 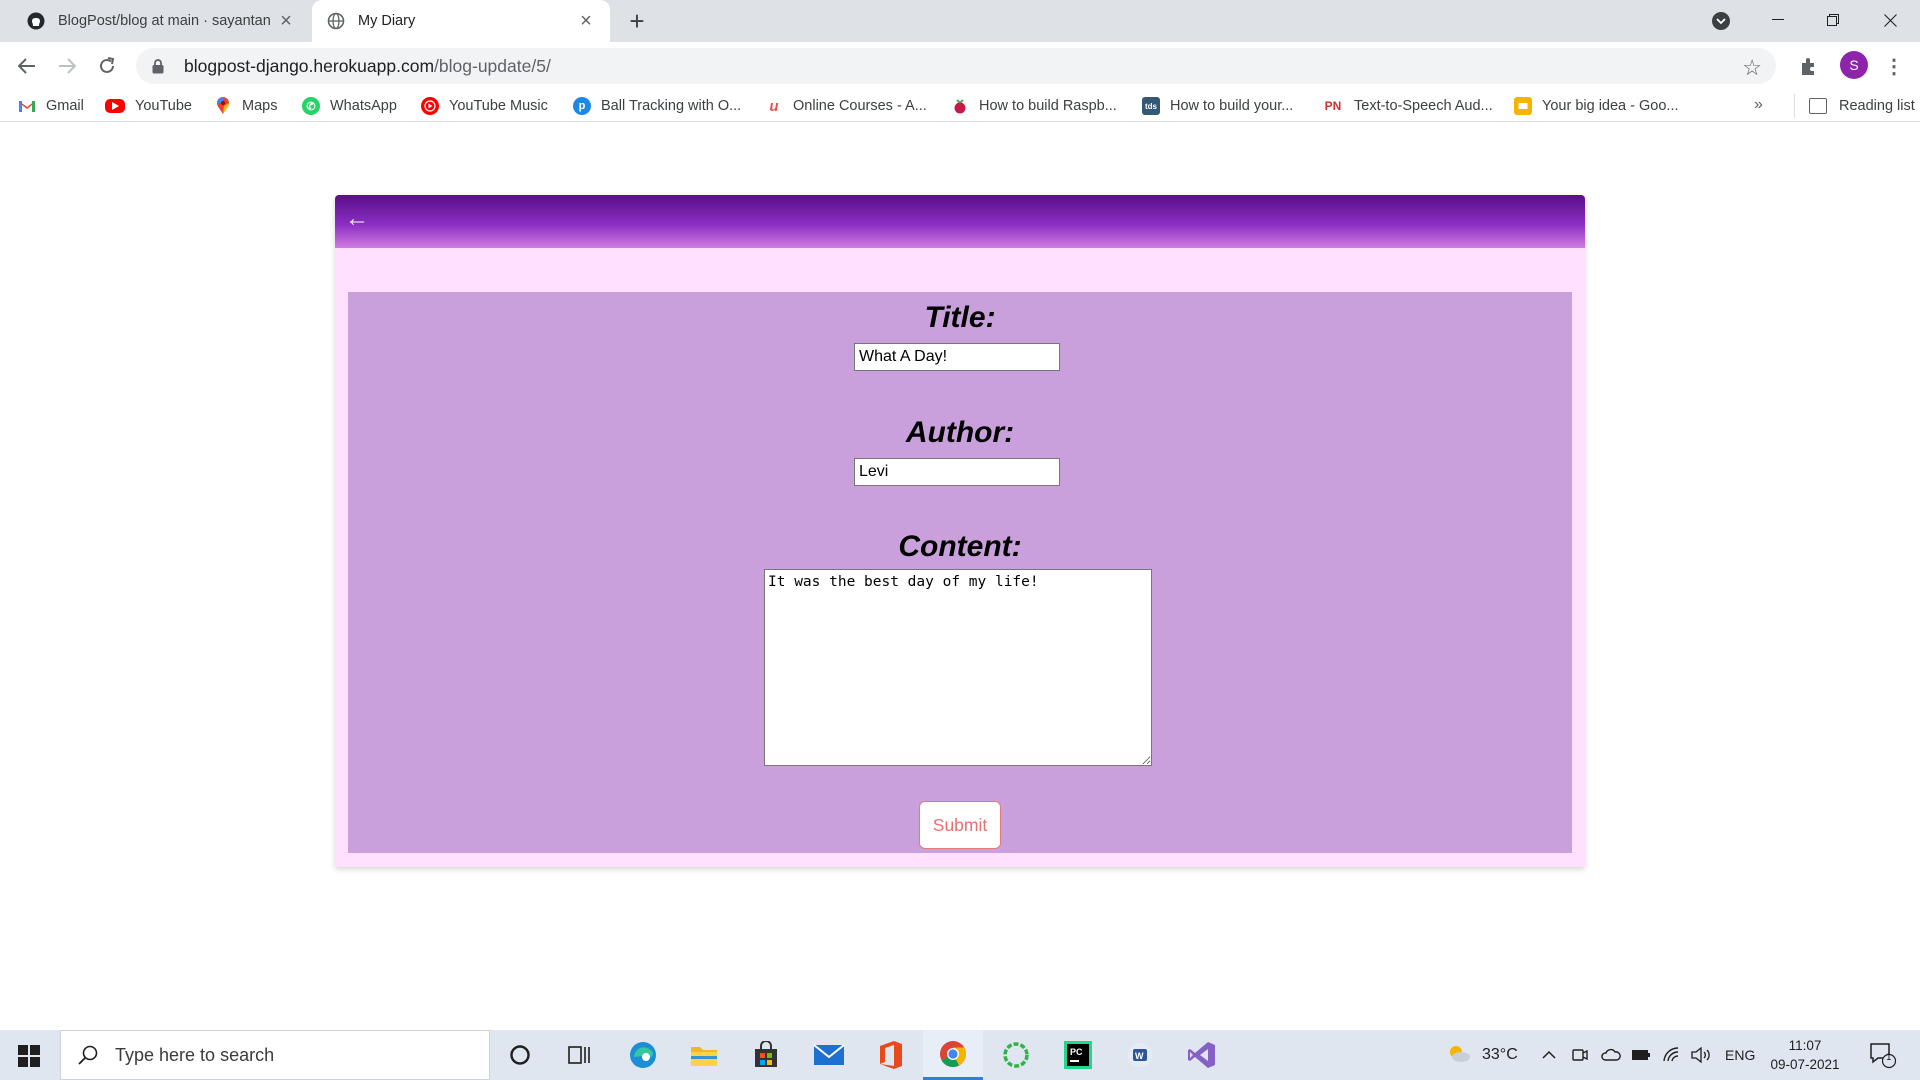 What do you see at coordinates (1672, 1055) in the screenshot?
I see `wifi-icon` at bounding box center [1672, 1055].